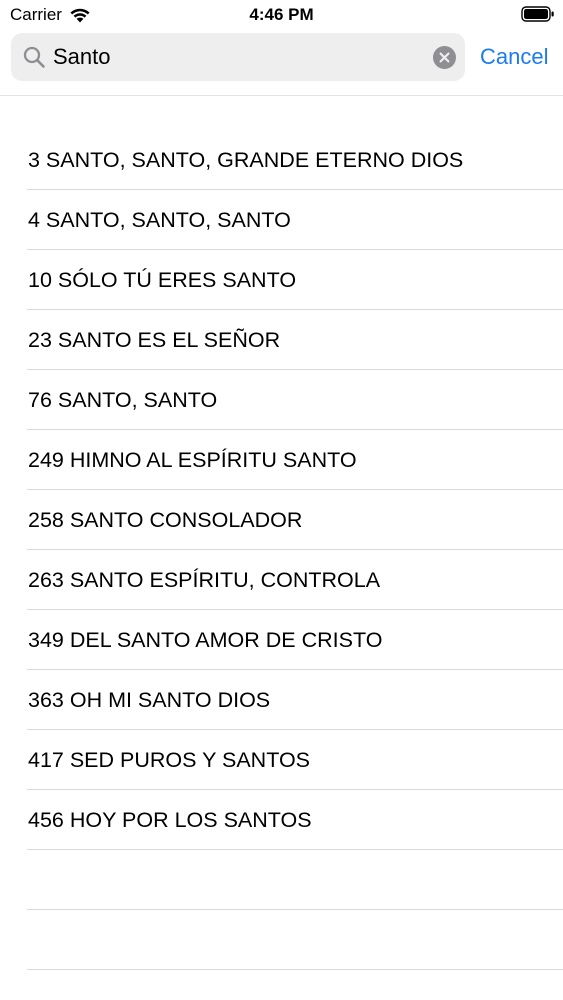 This screenshot has height=1000, width=563. What do you see at coordinates (281, 160) in the screenshot?
I see `list-item: 3 SANTO, SANTO, GRANDE ETERNO DIOS` at bounding box center [281, 160].